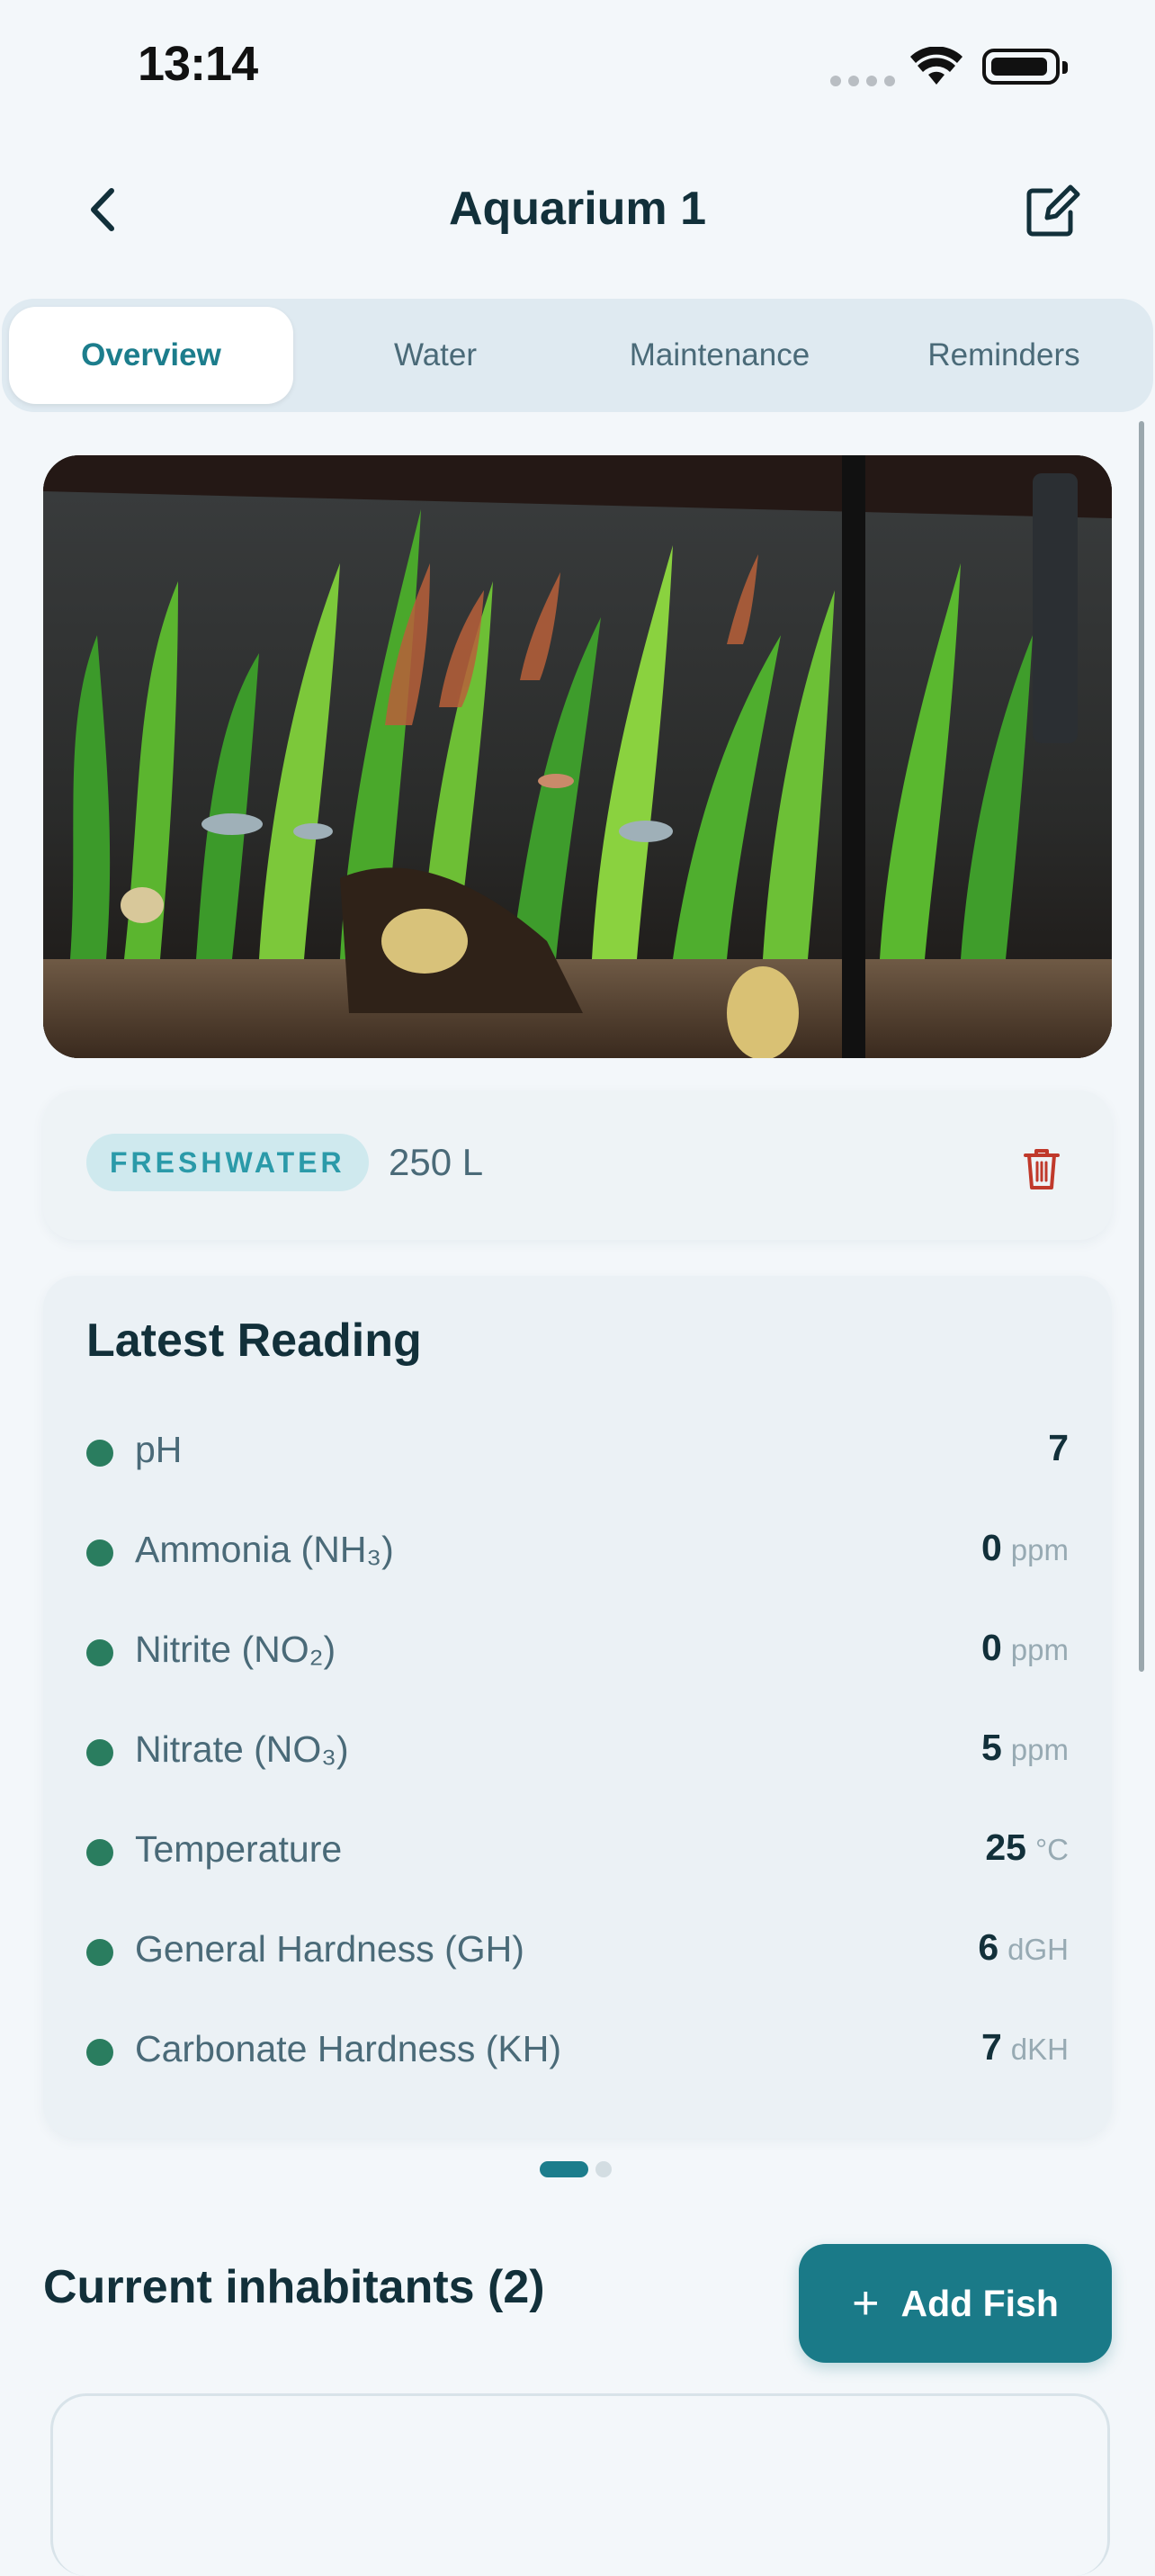 The height and width of the screenshot is (2576, 1155). What do you see at coordinates (348, 2048) in the screenshot?
I see `reading-label: Carbonate Hardness (KH)` at bounding box center [348, 2048].